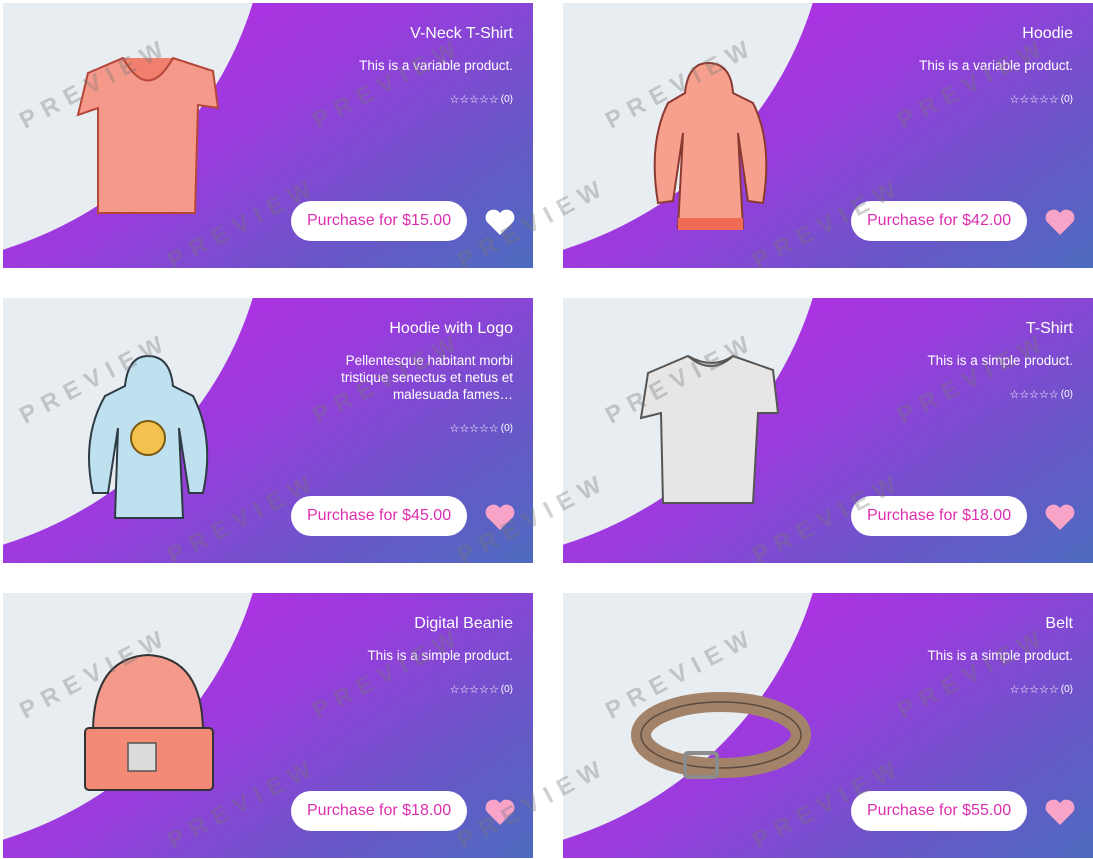  What do you see at coordinates (721, 735) in the screenshot?
I see `belt-icon` at bounding box center [721, 735].